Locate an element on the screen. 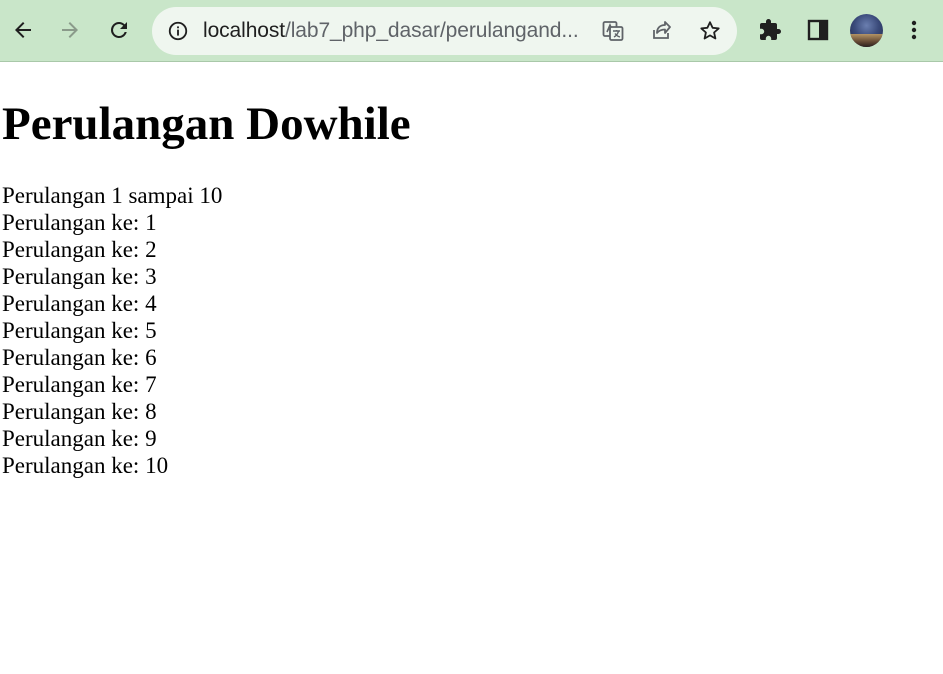 This screenshot has height=674, width=943. output-header: Perulangan 1 sampai 10 is located at coordinates (112, 195).